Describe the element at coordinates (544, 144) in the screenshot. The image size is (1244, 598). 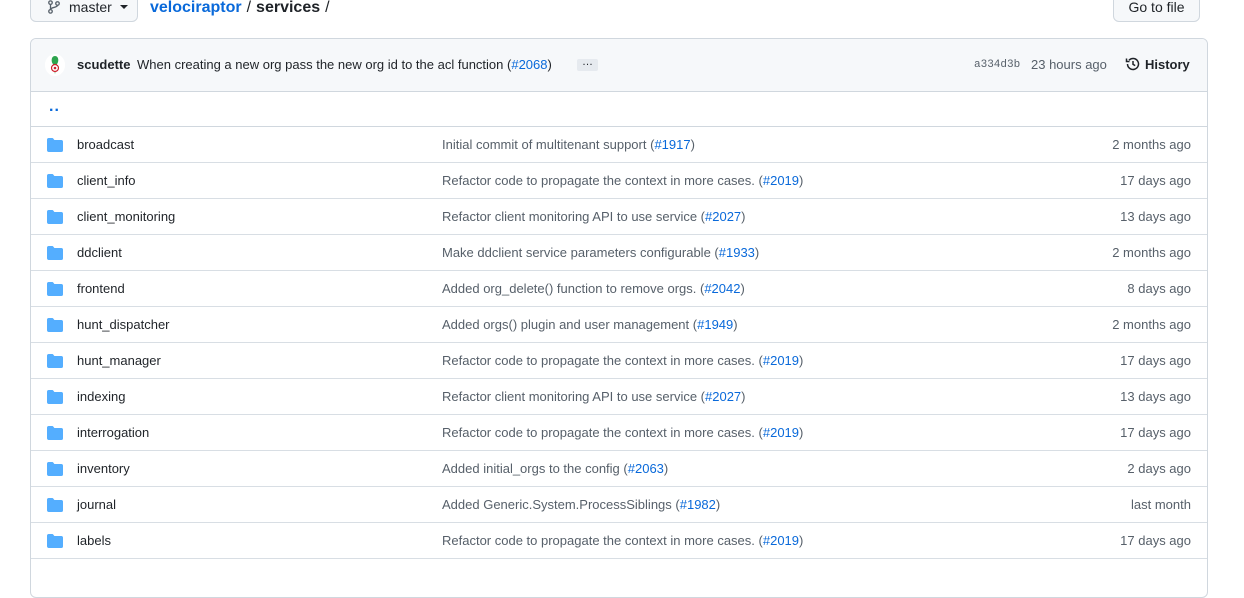
I see `file-commit-message-text: Initial commit of multitenant support` at that location.